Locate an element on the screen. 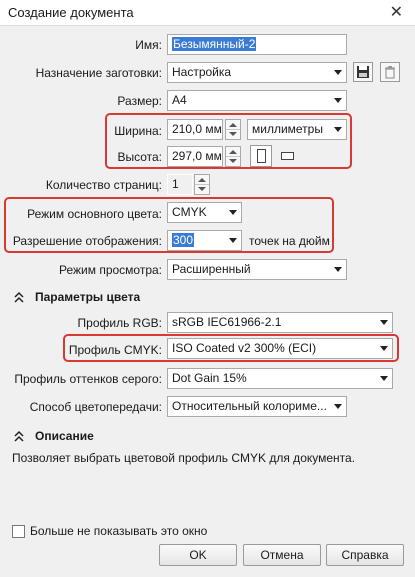 The height and width of the screenshot is (577, 415). view-mode-value: Расширенный is located at coordinates (211, 269).